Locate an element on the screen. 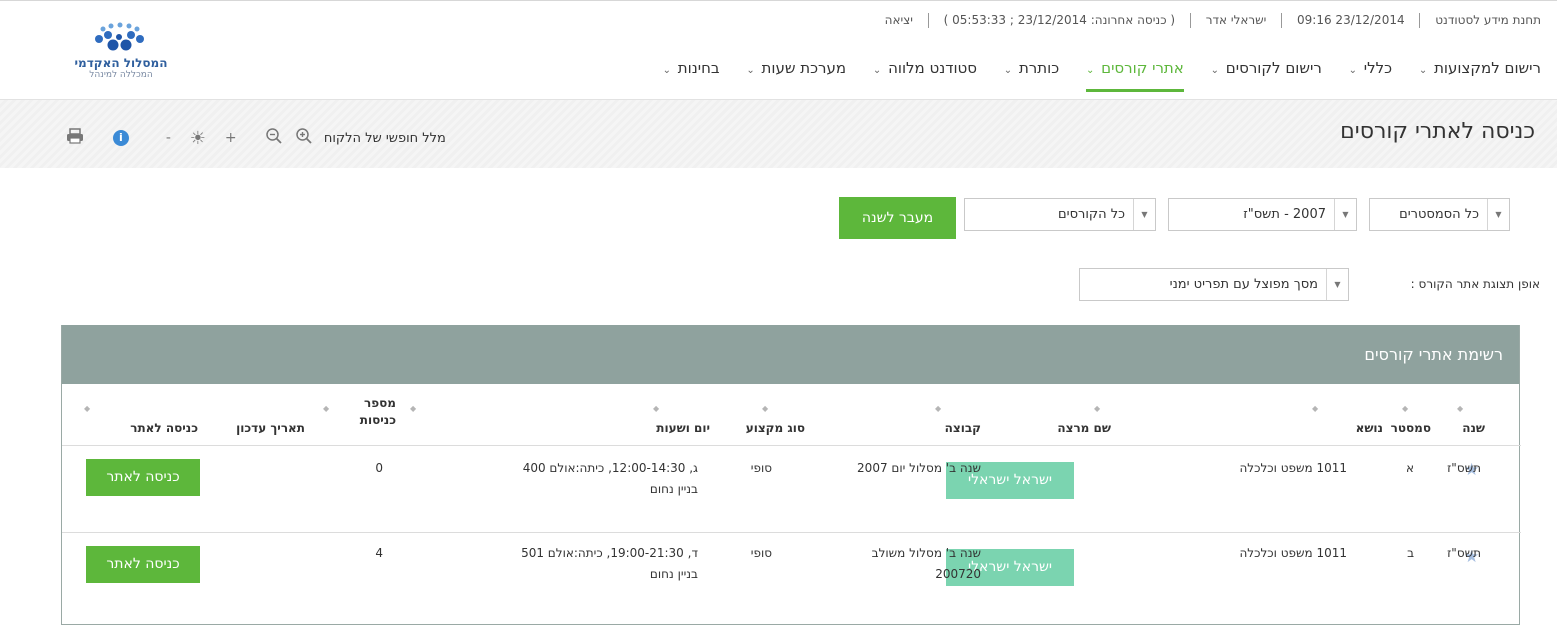 The width and height of the screenshot is (1557, 625). print-icon is located at coordinates (75, 138).